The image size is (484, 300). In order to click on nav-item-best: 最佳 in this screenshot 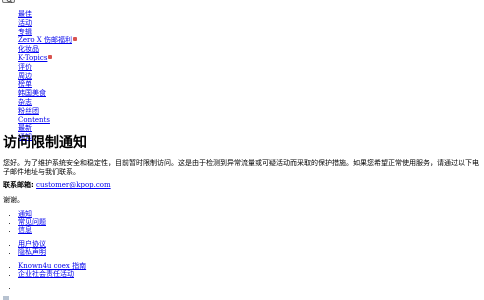, I will do `click(47, 14)`.